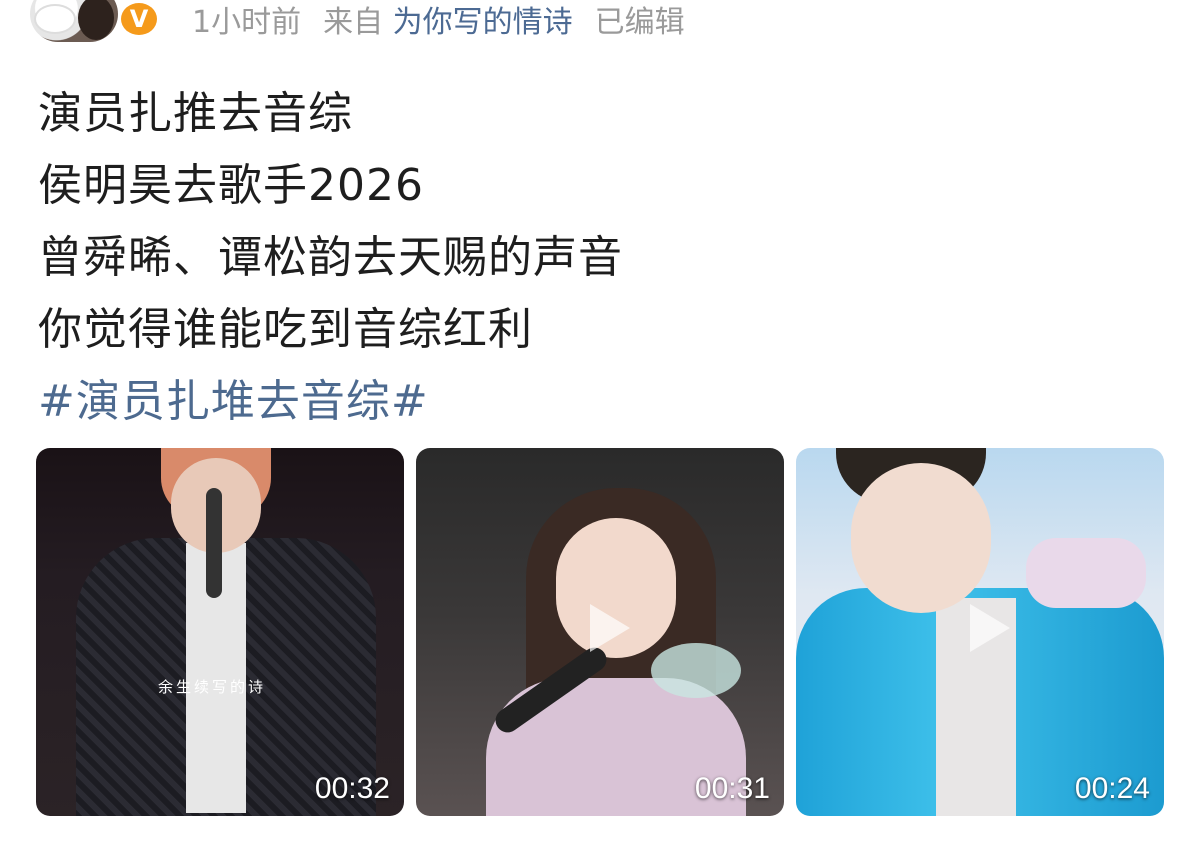 The height and width of the screenshot is (852, 1200). Describe the element at coordinates (195, 113) in the screenshot. I see `post-line: 演员扎推去音综` at that location.